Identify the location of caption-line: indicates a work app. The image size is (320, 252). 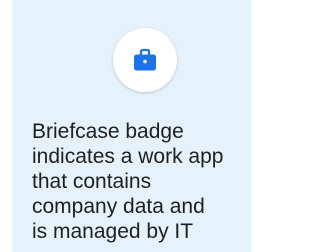
(128, 156).